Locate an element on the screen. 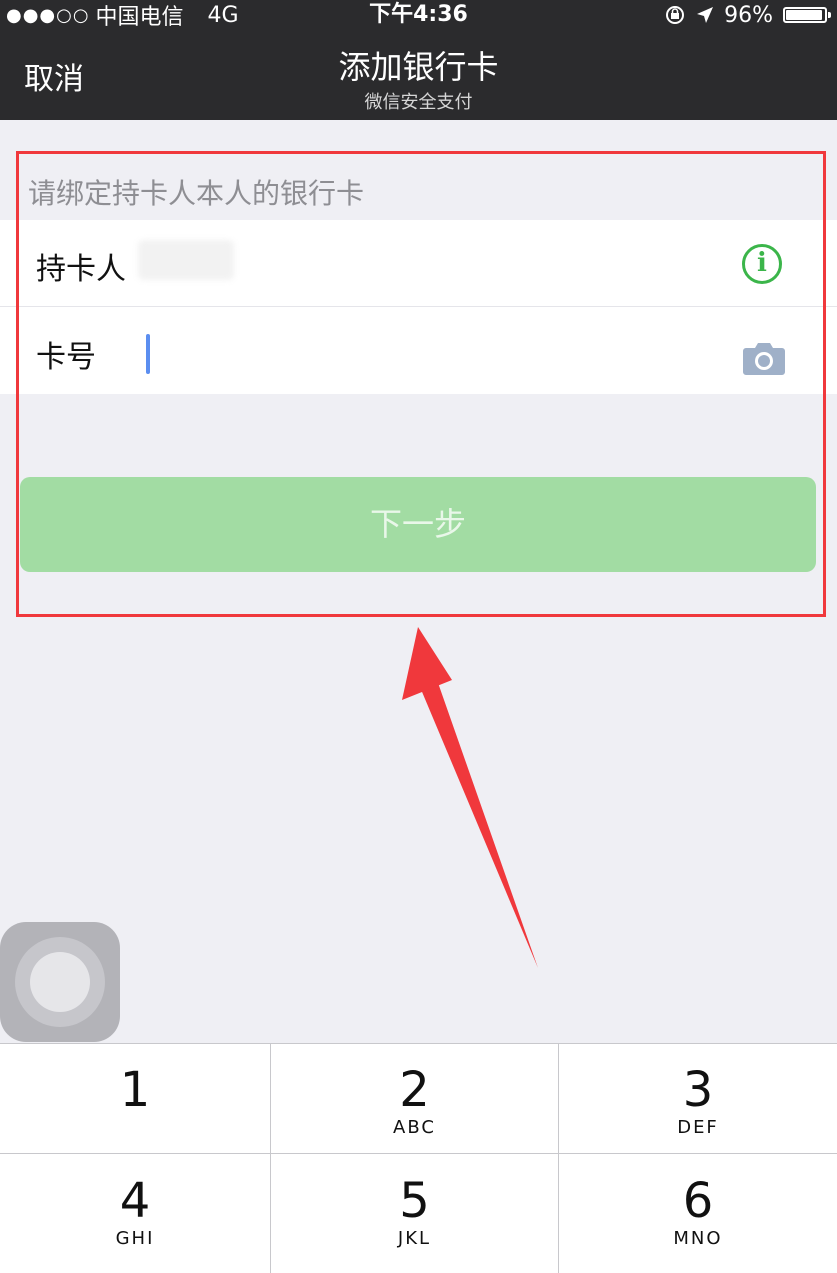  key-digit: 2 is located at coordinates (414, 1090).